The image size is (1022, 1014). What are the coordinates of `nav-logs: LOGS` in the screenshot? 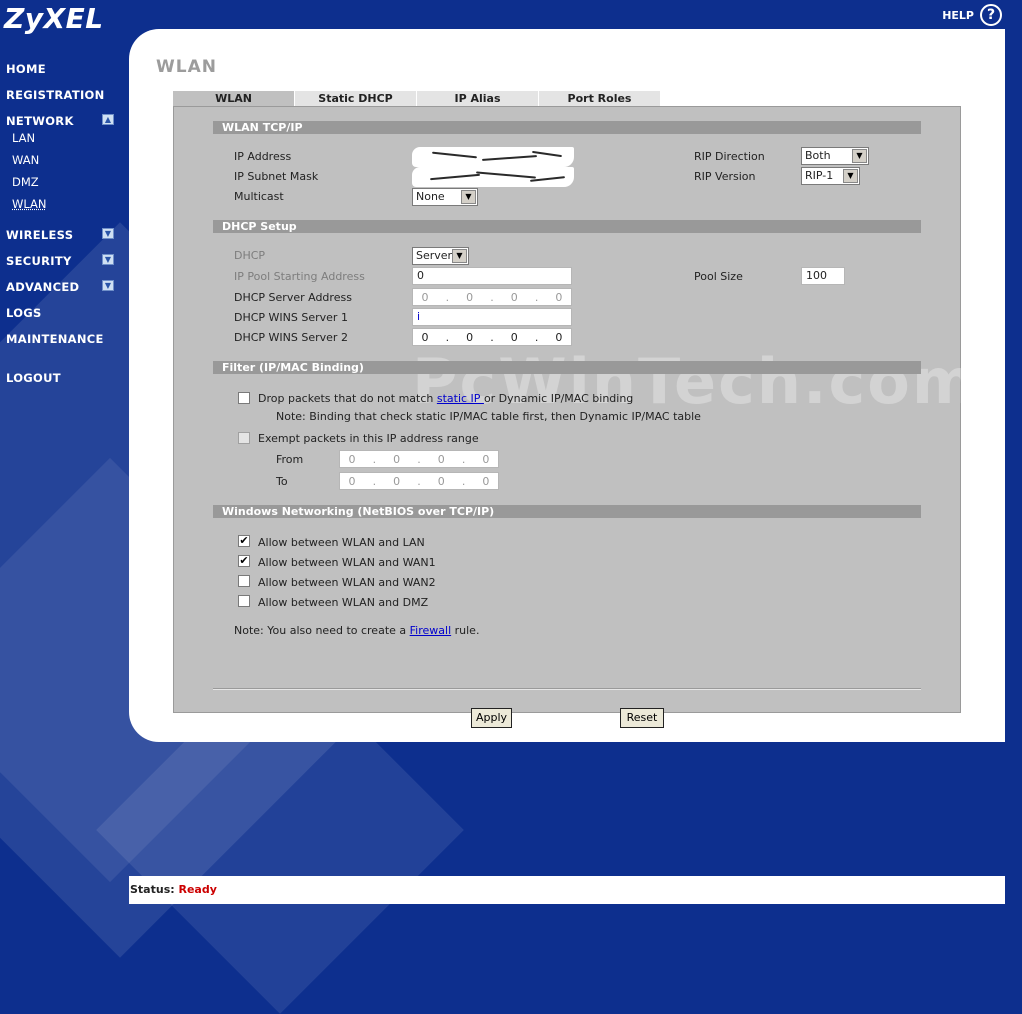 It's located at (24, 313).